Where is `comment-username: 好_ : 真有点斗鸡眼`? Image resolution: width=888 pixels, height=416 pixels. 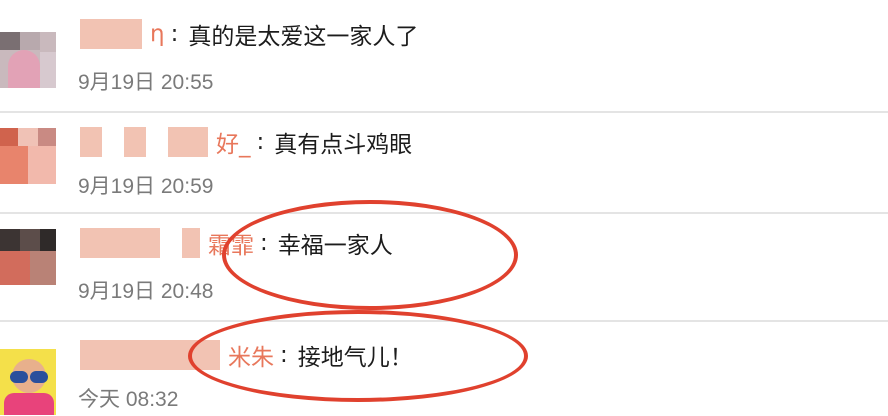 comment-username: 好_ : 真有点斗鸡眼 is located at coordinates (246, 142).